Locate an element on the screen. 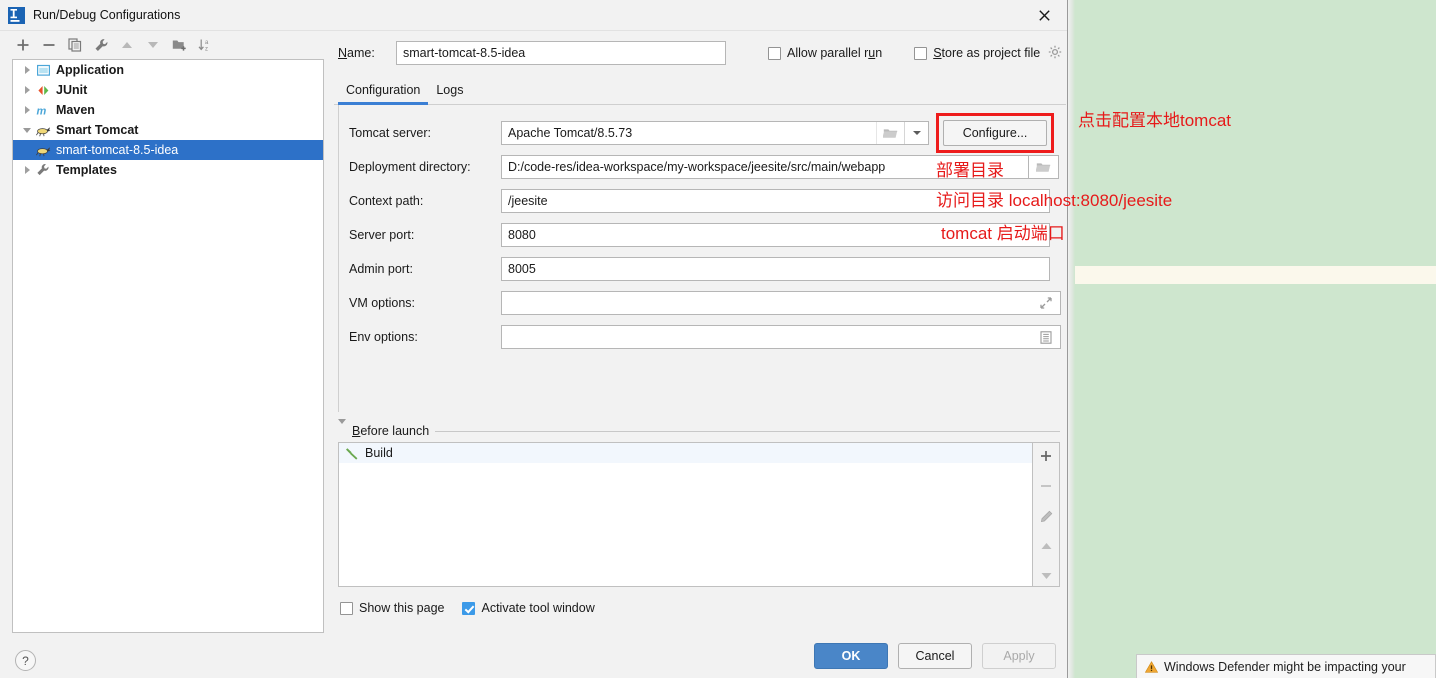 The height and width of the screenshot is (678, 1436). show-this-page-checkbox: Show this page is located at coordinates (392, 608).